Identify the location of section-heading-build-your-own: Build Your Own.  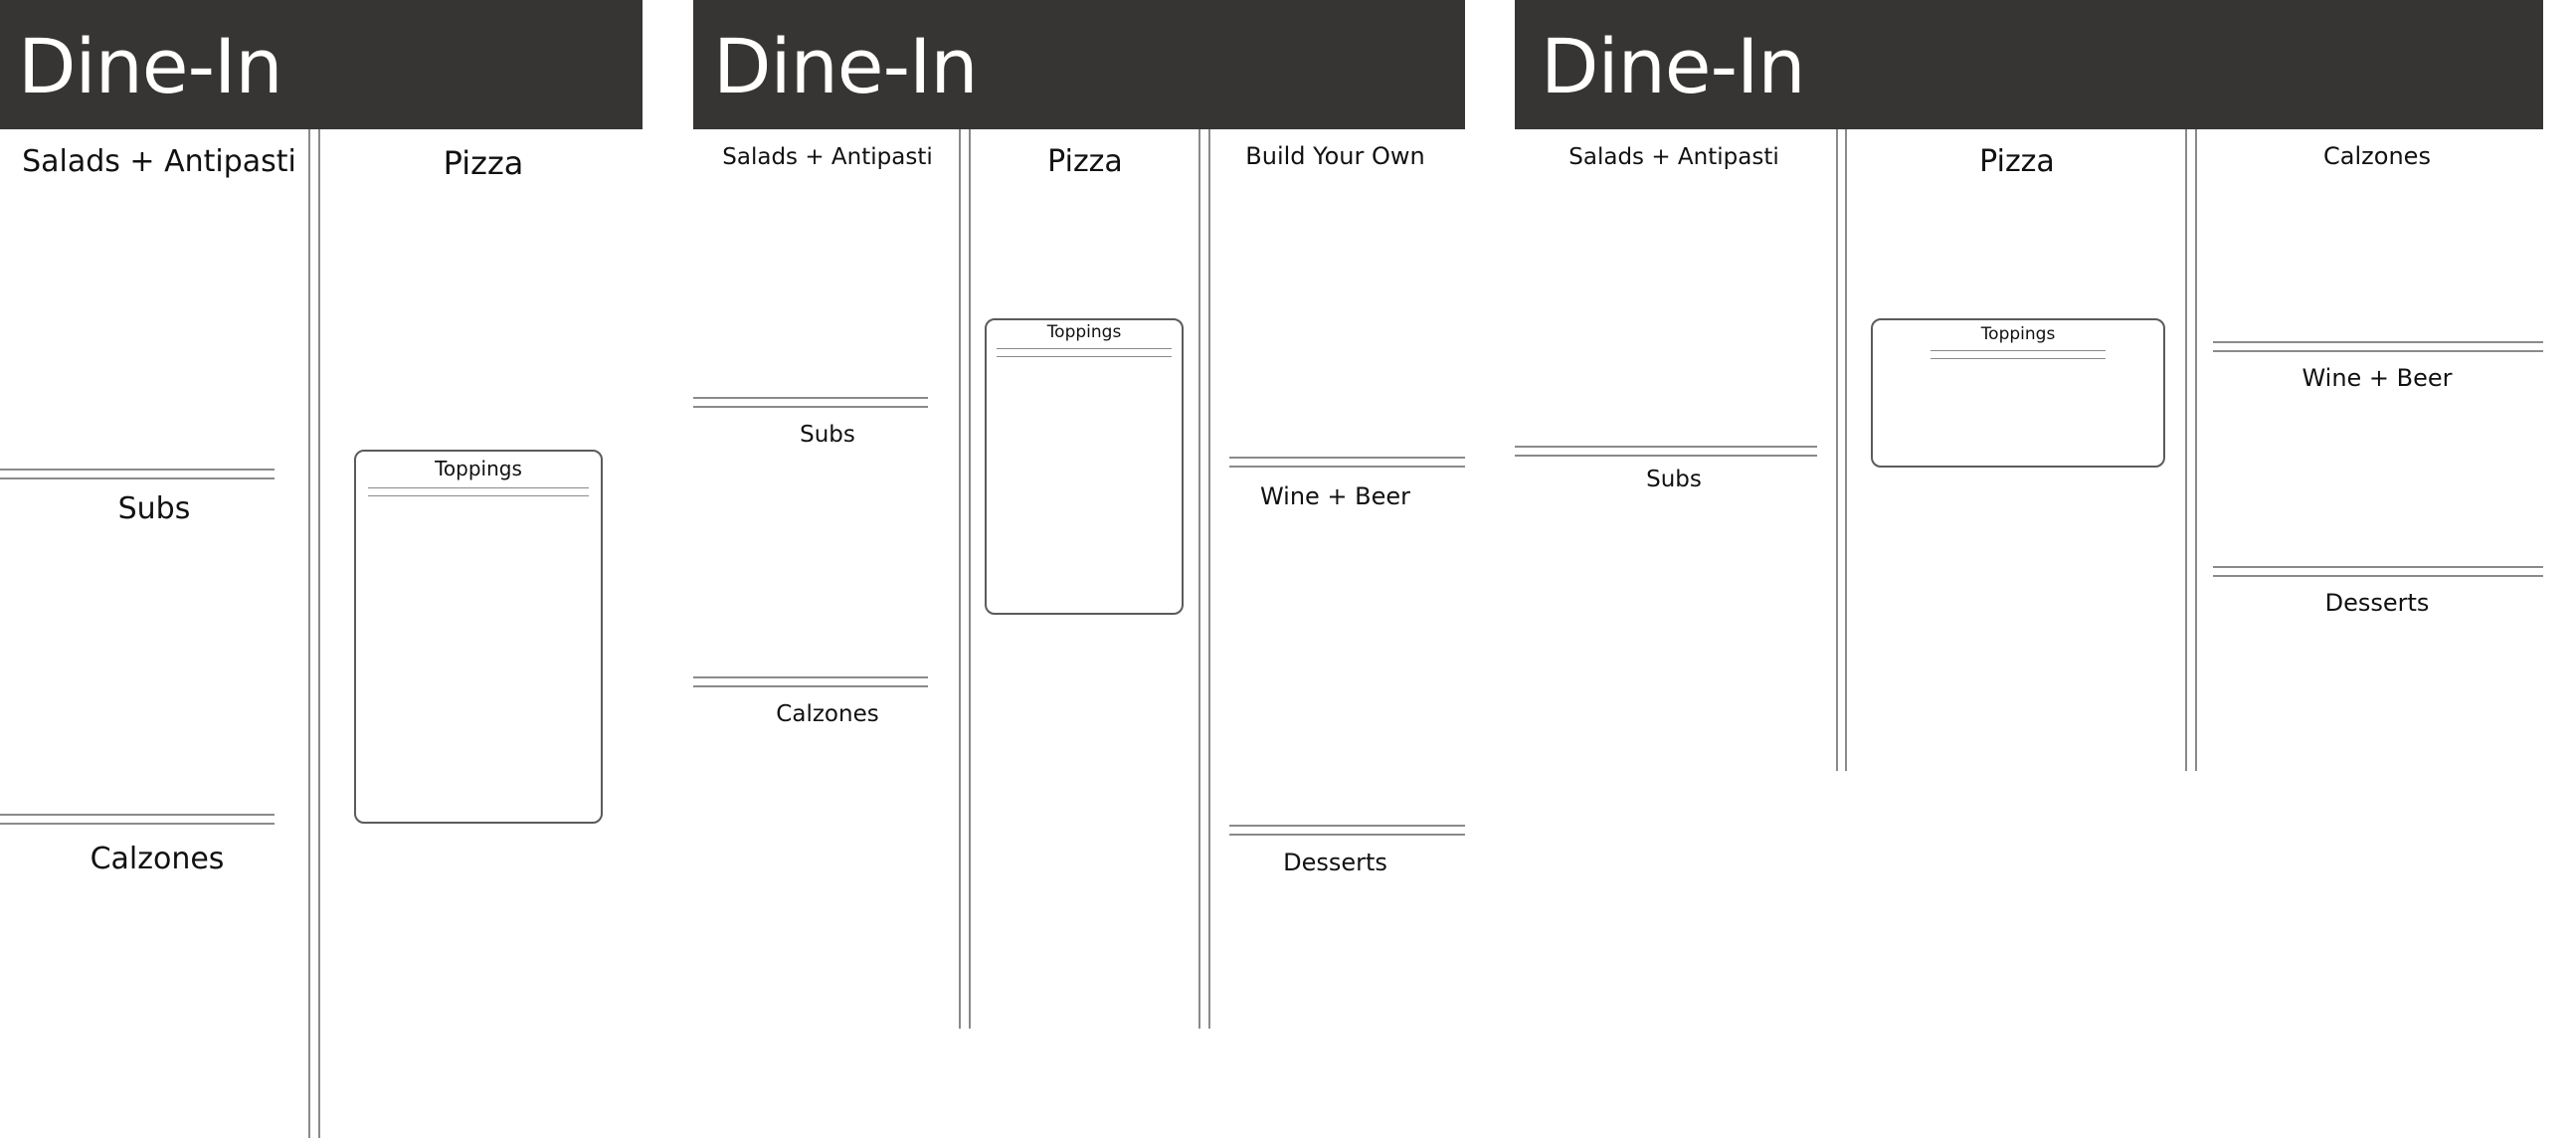
(1335, 156).